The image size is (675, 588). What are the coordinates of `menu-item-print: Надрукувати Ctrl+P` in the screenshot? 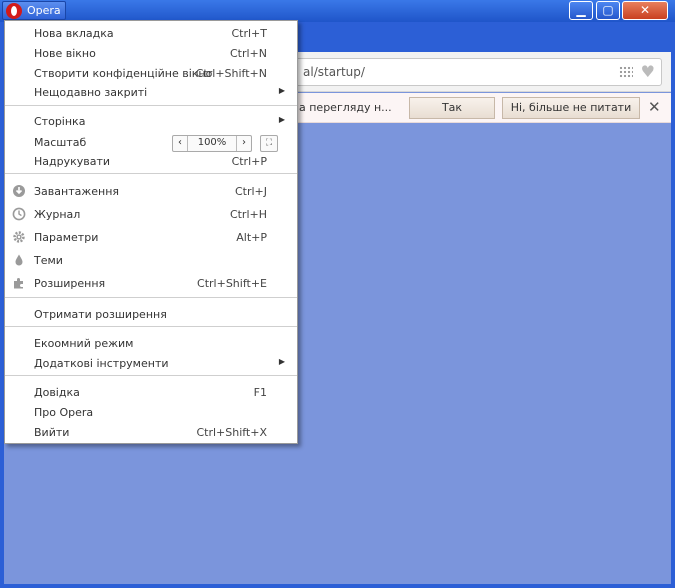 It's located at (151, 162).